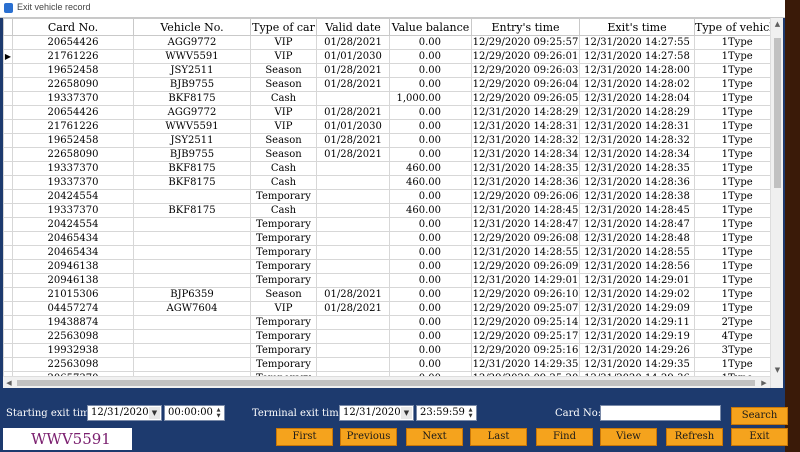 The height and width of the screenshot is (452, 800). Describe the element at coordinates (192, 56) in the screenshot. I see `table-cell: WWV5591` at that location.